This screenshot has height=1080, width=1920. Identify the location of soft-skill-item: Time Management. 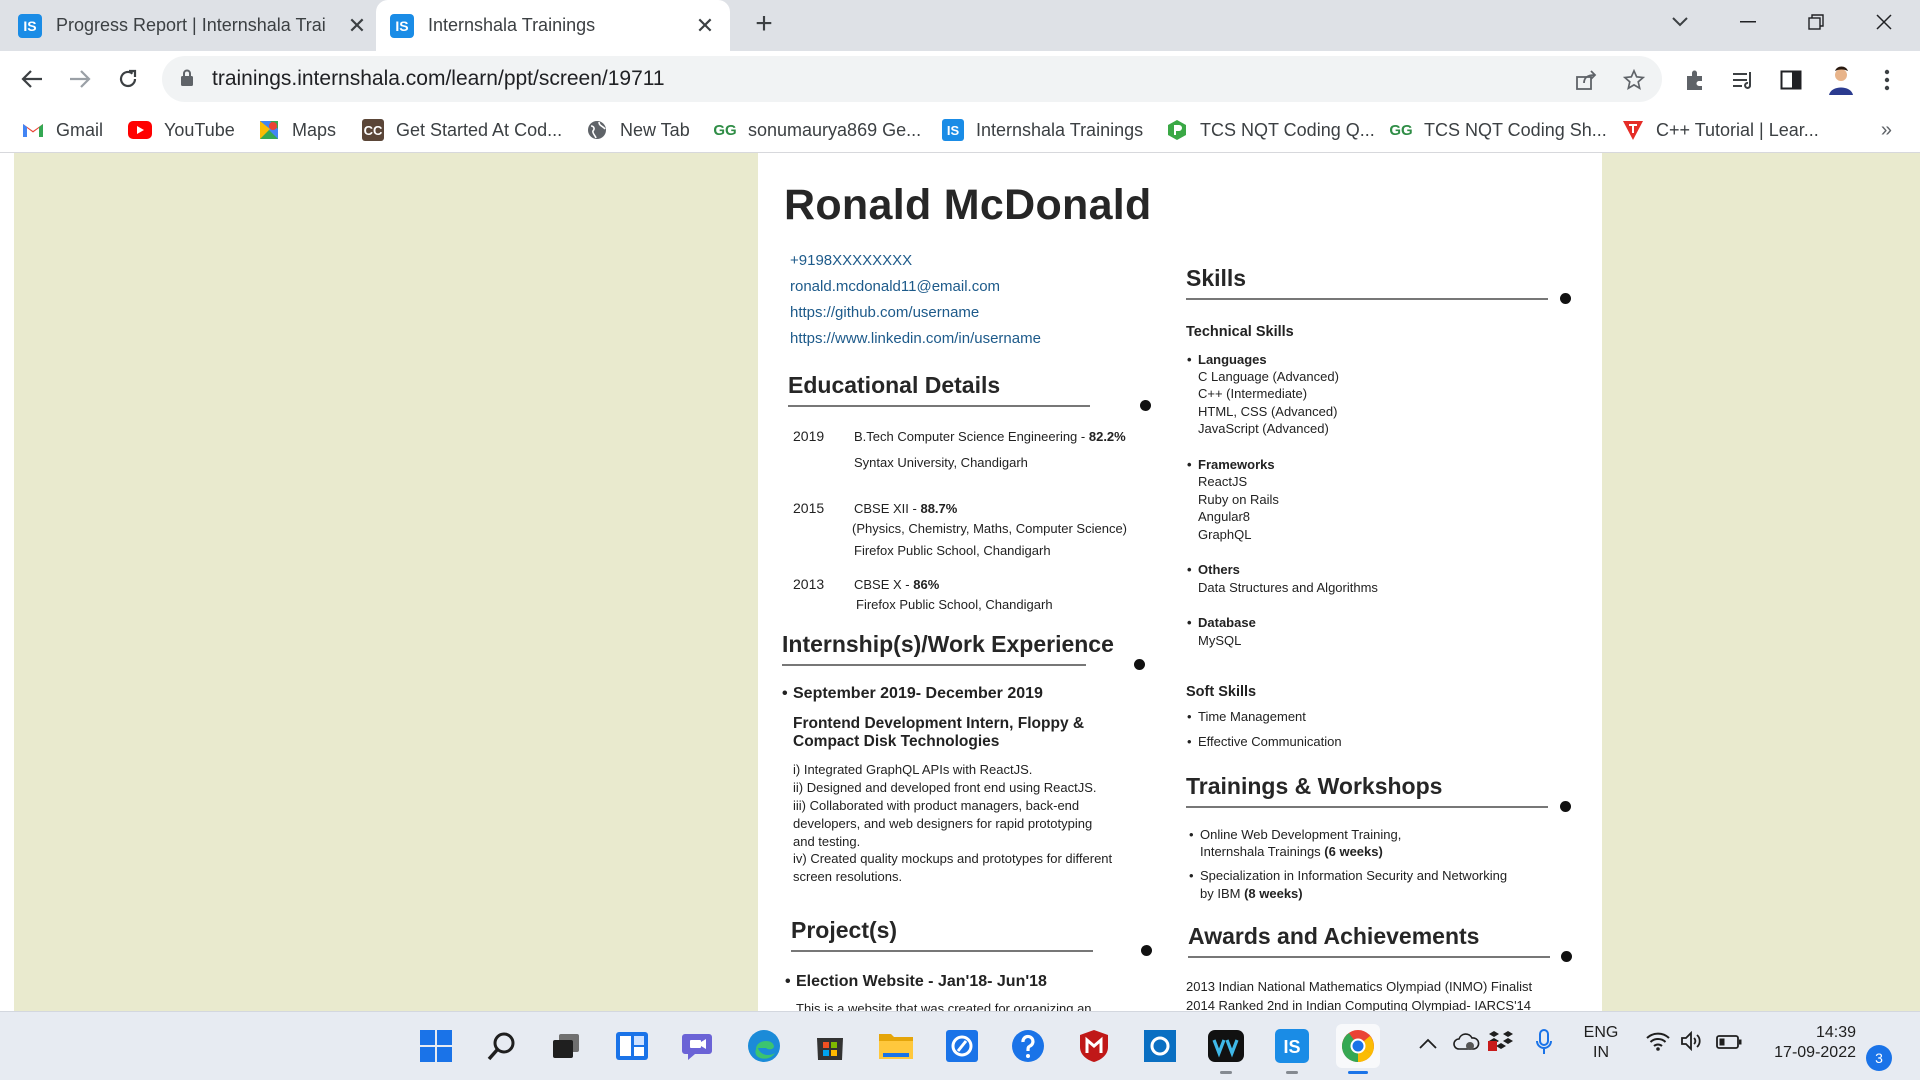
(1246, 716).